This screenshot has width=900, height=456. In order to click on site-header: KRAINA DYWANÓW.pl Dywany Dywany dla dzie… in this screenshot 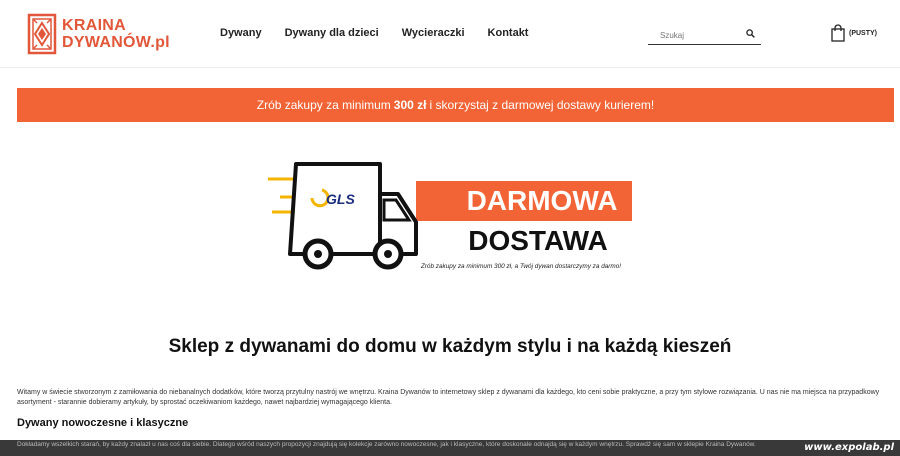, I will do `click(450, 34)`.